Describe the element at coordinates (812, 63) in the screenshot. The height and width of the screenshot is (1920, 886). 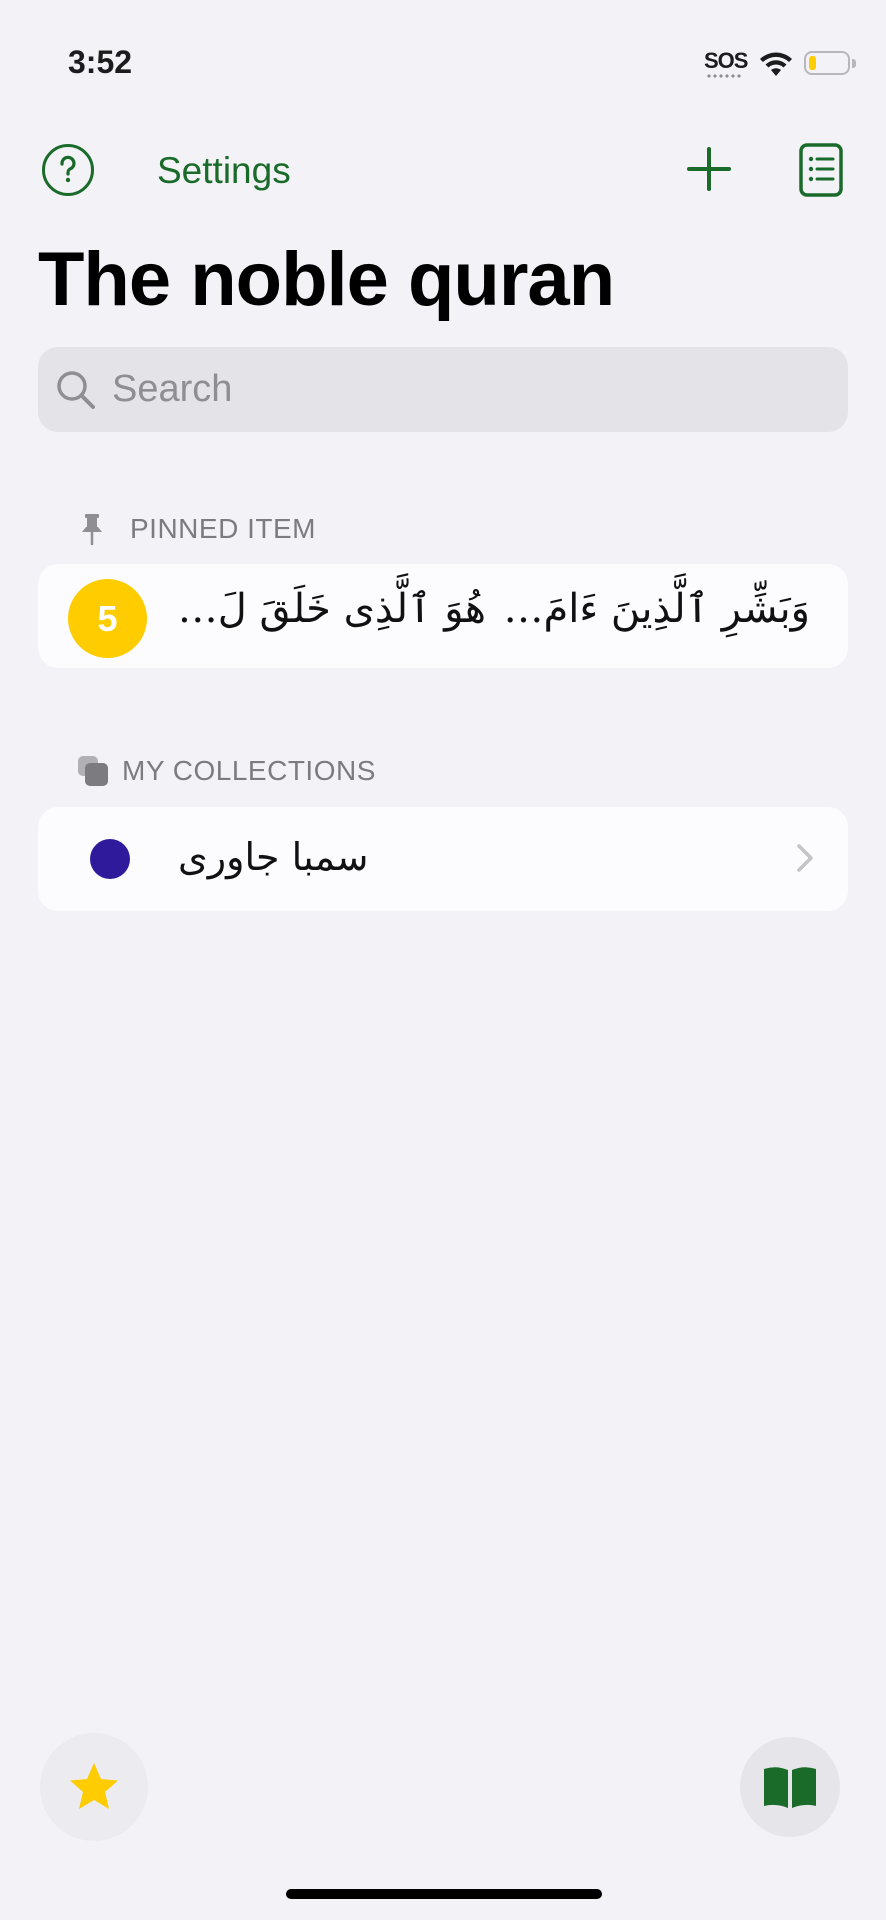
I see `battery-level` at that location.